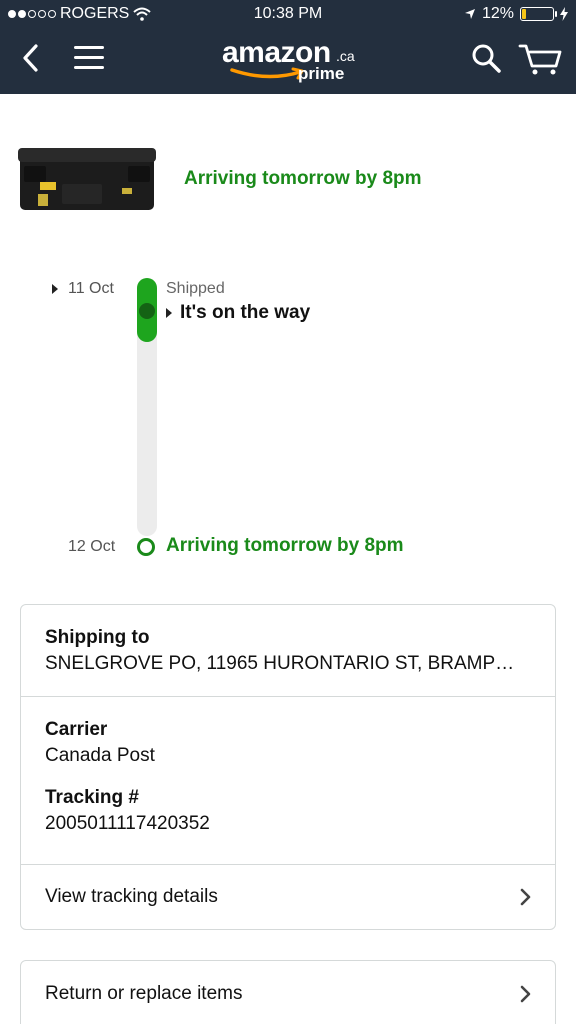  I want to click on battery-icon, so click(538, 14).